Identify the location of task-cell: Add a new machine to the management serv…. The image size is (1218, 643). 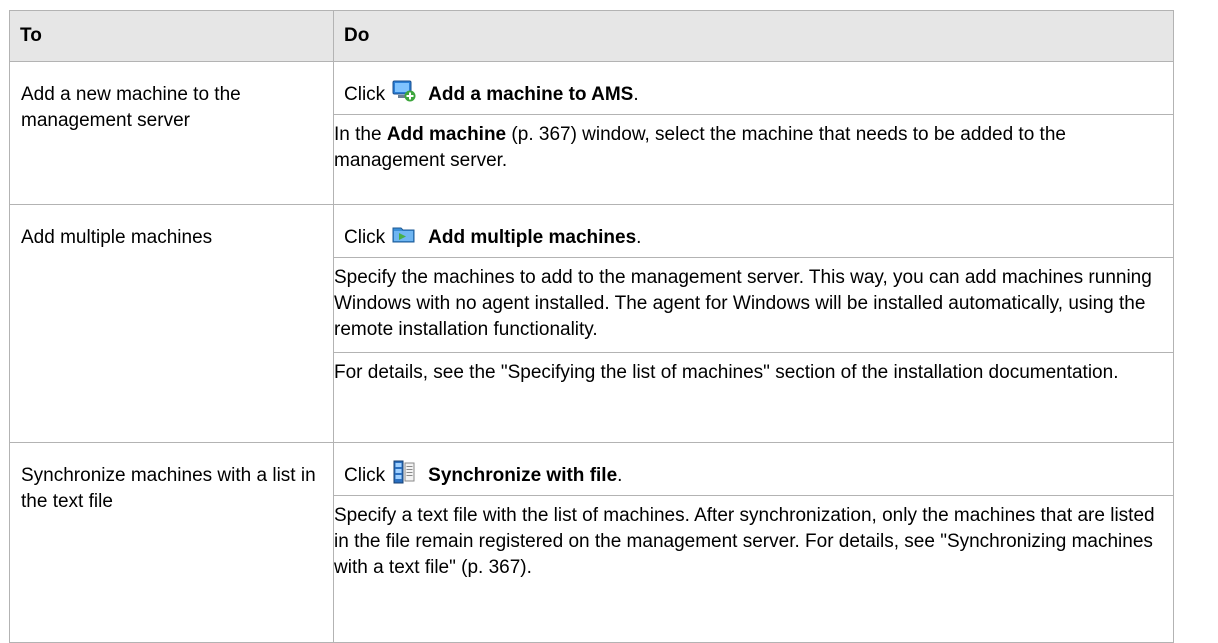
(171, 133).